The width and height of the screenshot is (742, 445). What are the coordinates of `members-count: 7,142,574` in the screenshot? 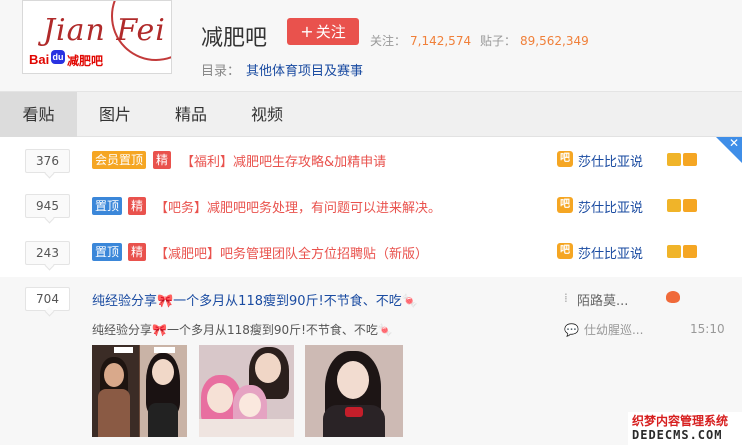 It's located at (441, 41).